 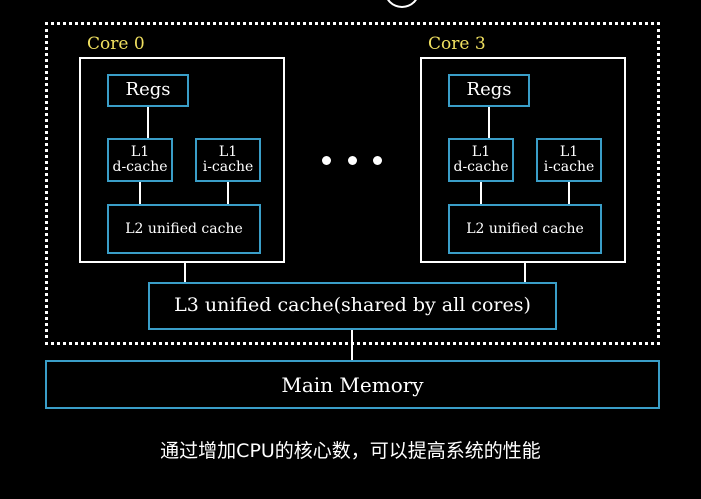 What do you see at coordinates (228, 193) in the screenshot?
I see `core-0-l1i-to-l2-line` at bounding box center [228, 193].